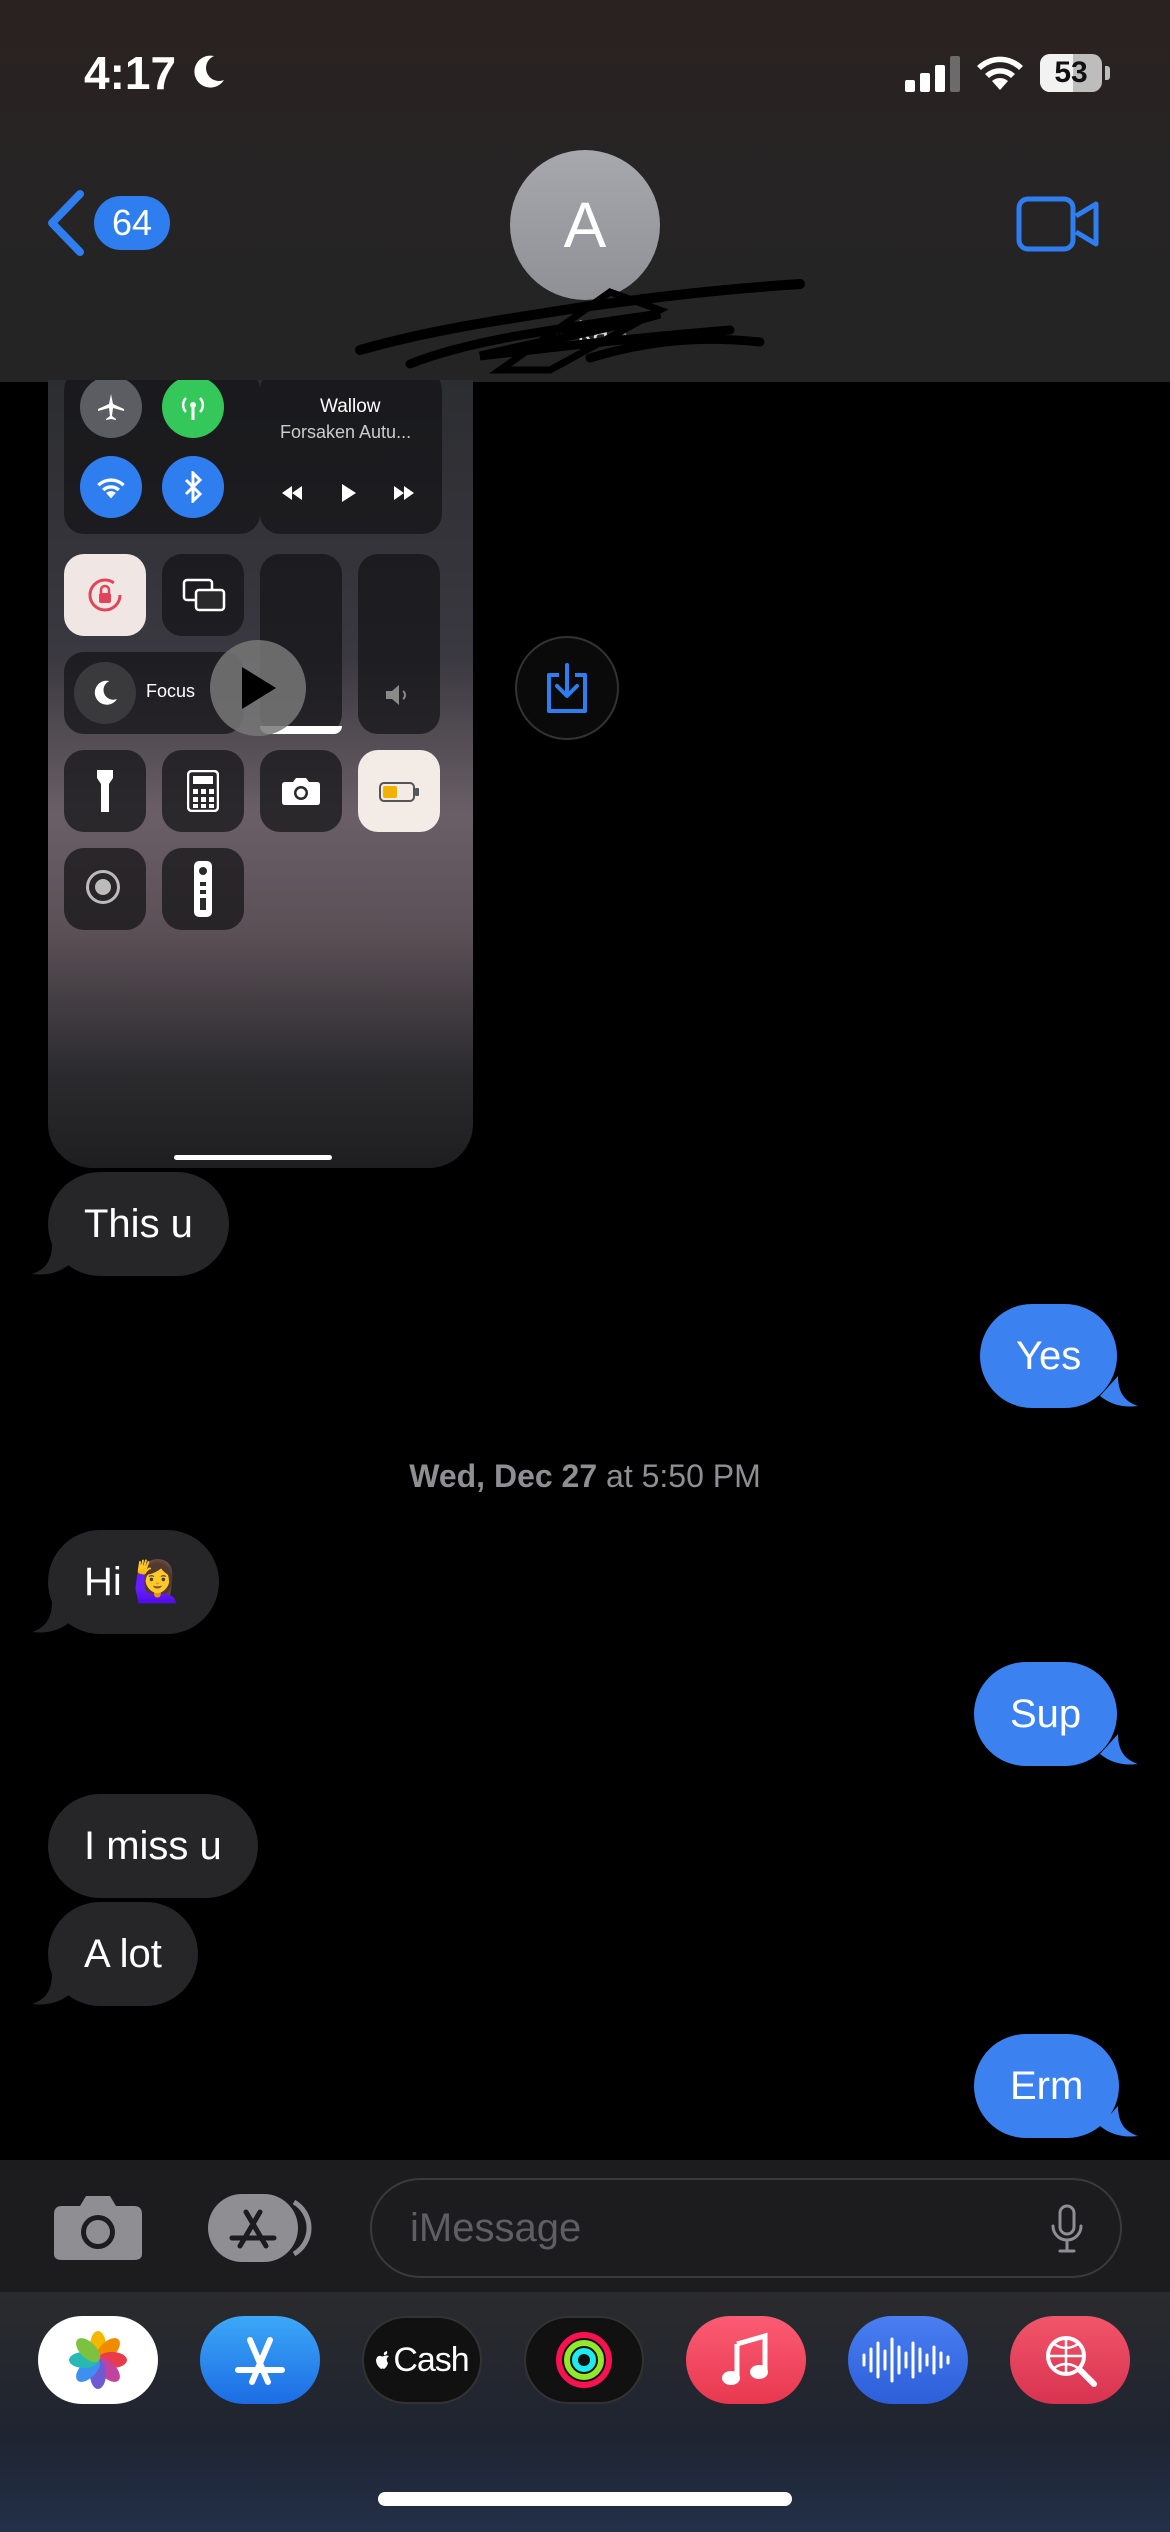  I want to click on music-app-icon, so click(746, 2360).